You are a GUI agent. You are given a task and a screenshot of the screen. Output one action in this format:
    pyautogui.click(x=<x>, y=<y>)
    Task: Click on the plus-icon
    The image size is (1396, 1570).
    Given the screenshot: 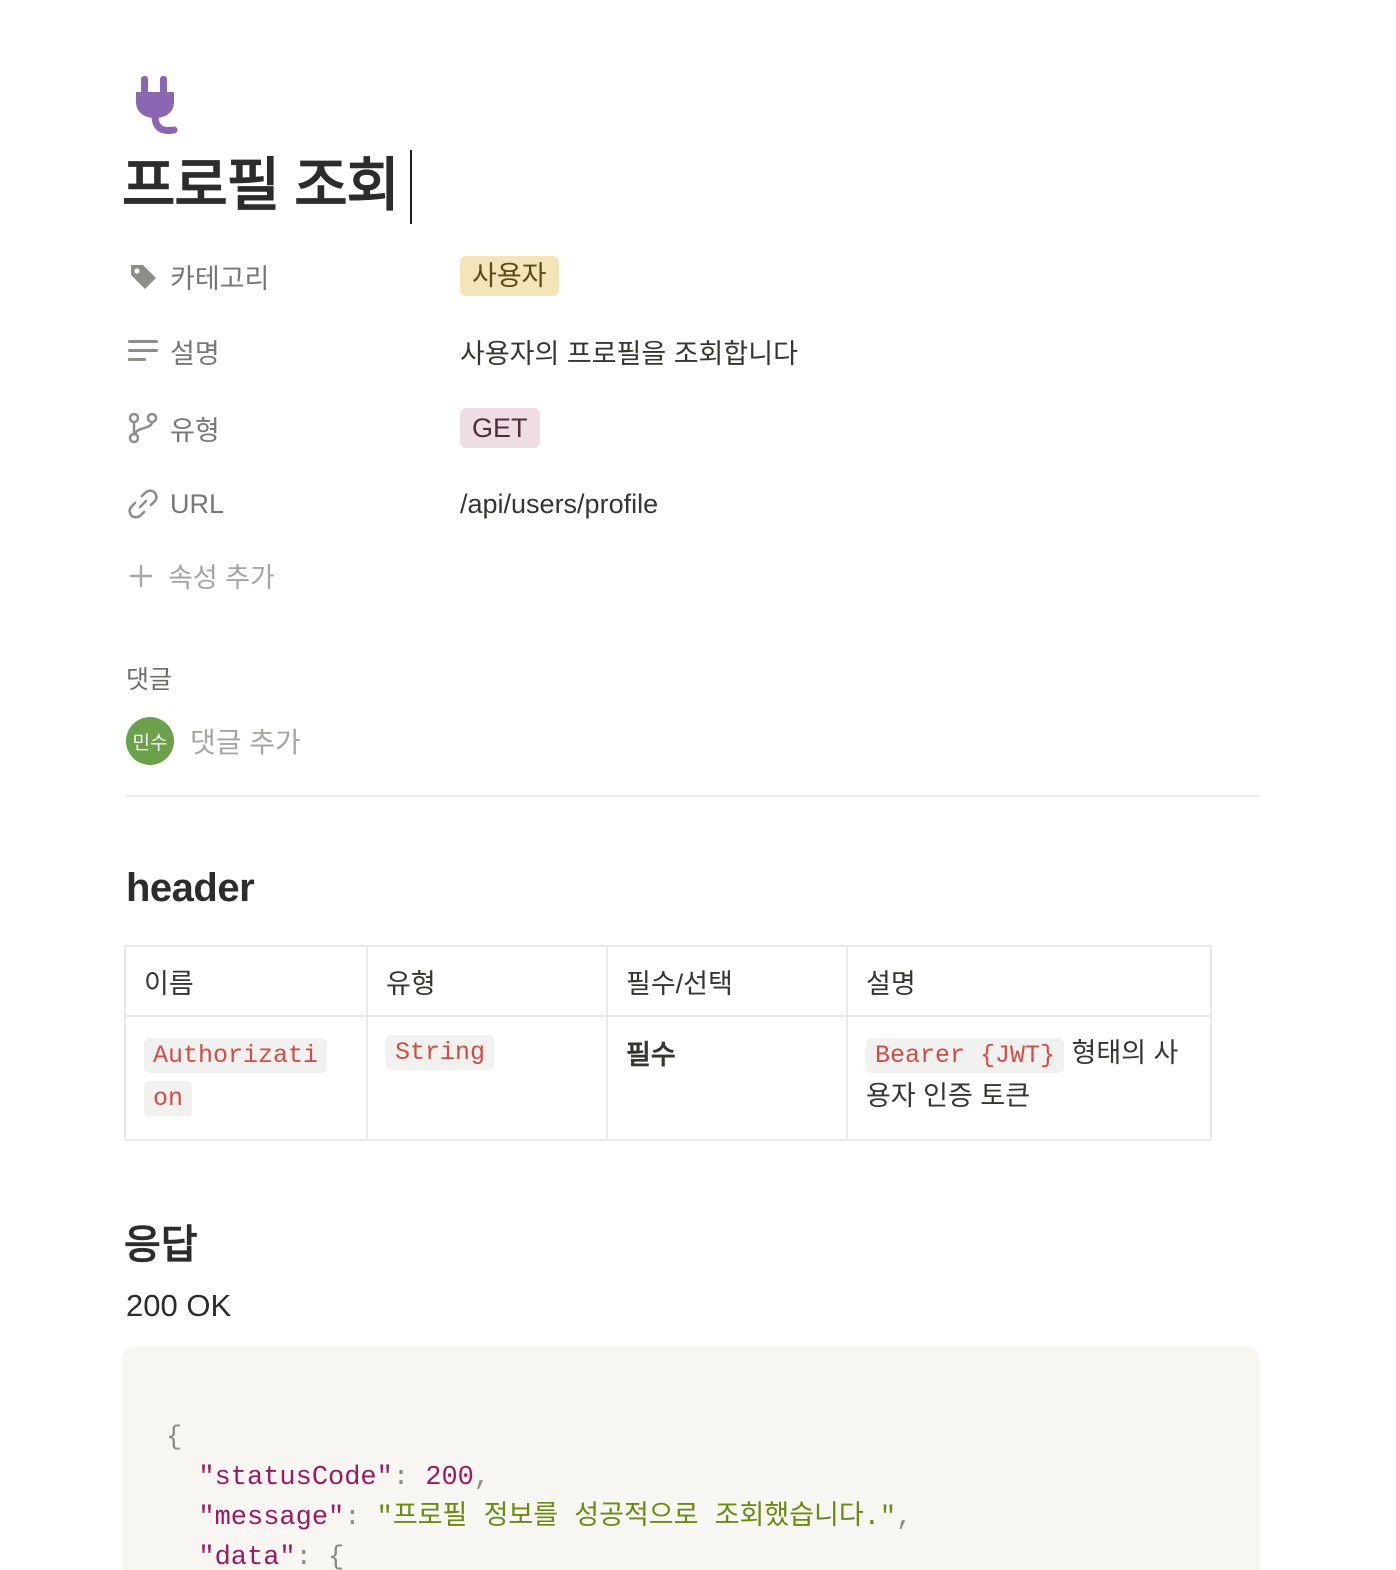 What is the action you would take?
    pyautogui.click(x=141, y=576)
    